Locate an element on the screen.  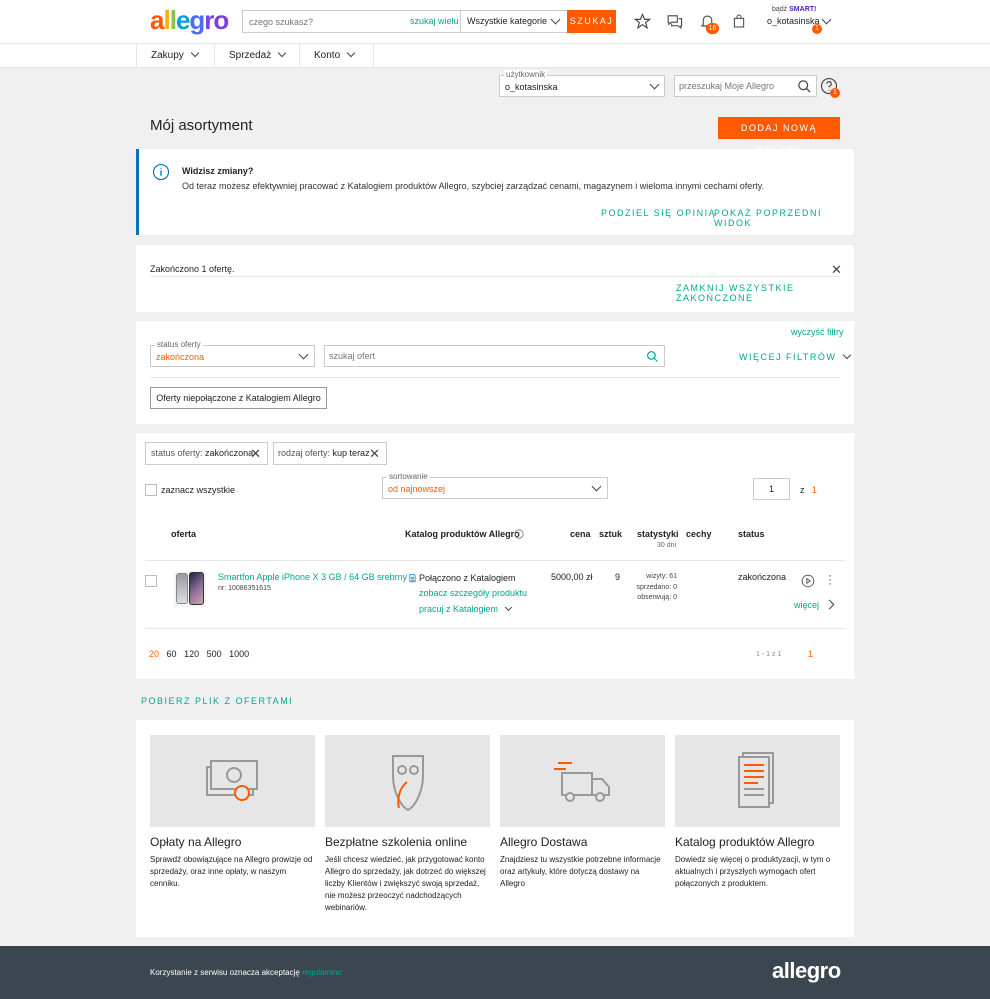
page-size-500: 500 is located at coordinates (214, 654).